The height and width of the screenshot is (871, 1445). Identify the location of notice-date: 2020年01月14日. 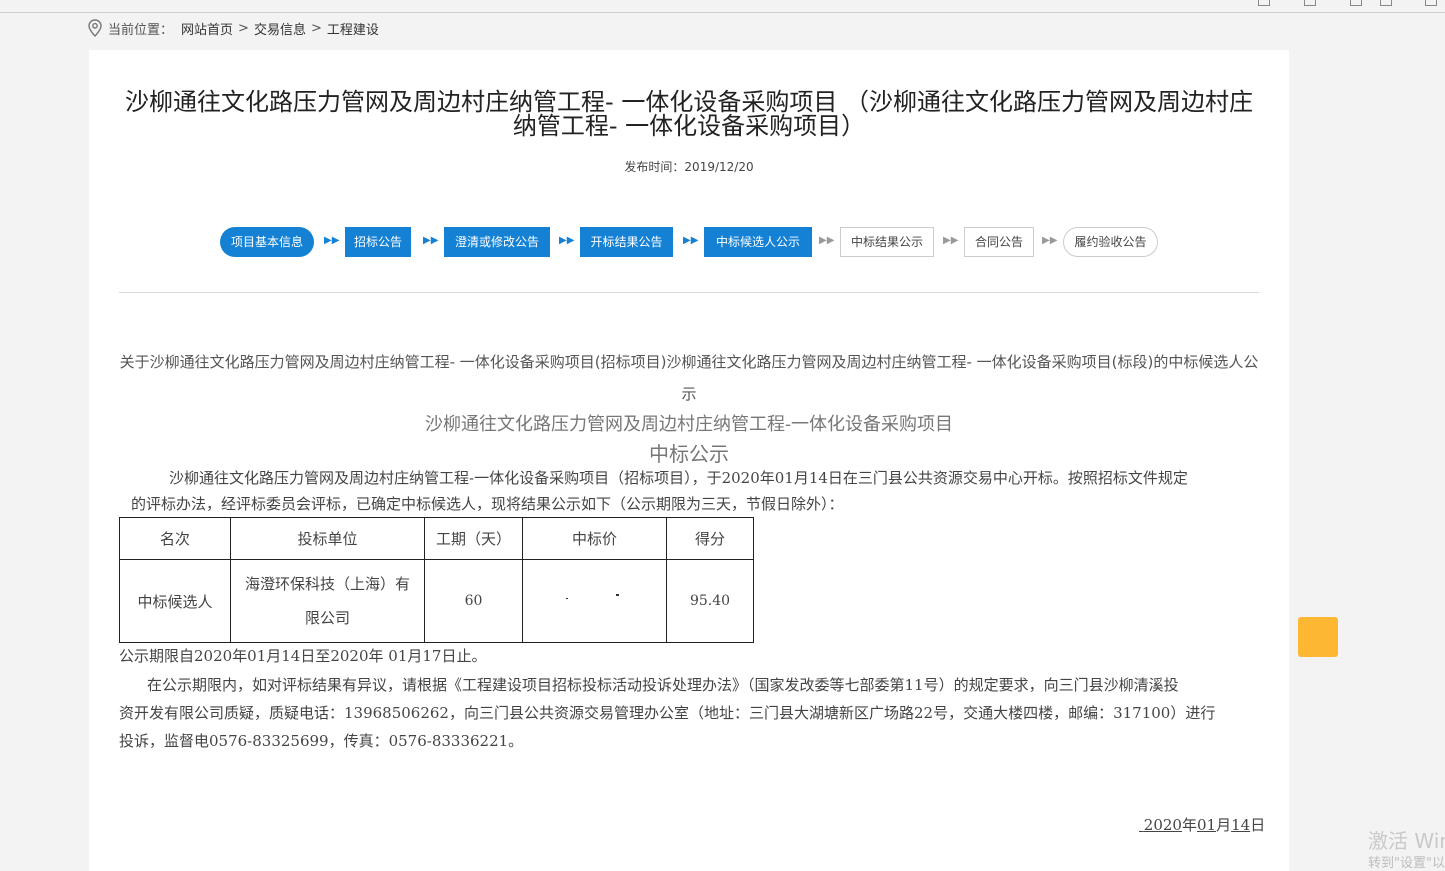
(1202, 824).